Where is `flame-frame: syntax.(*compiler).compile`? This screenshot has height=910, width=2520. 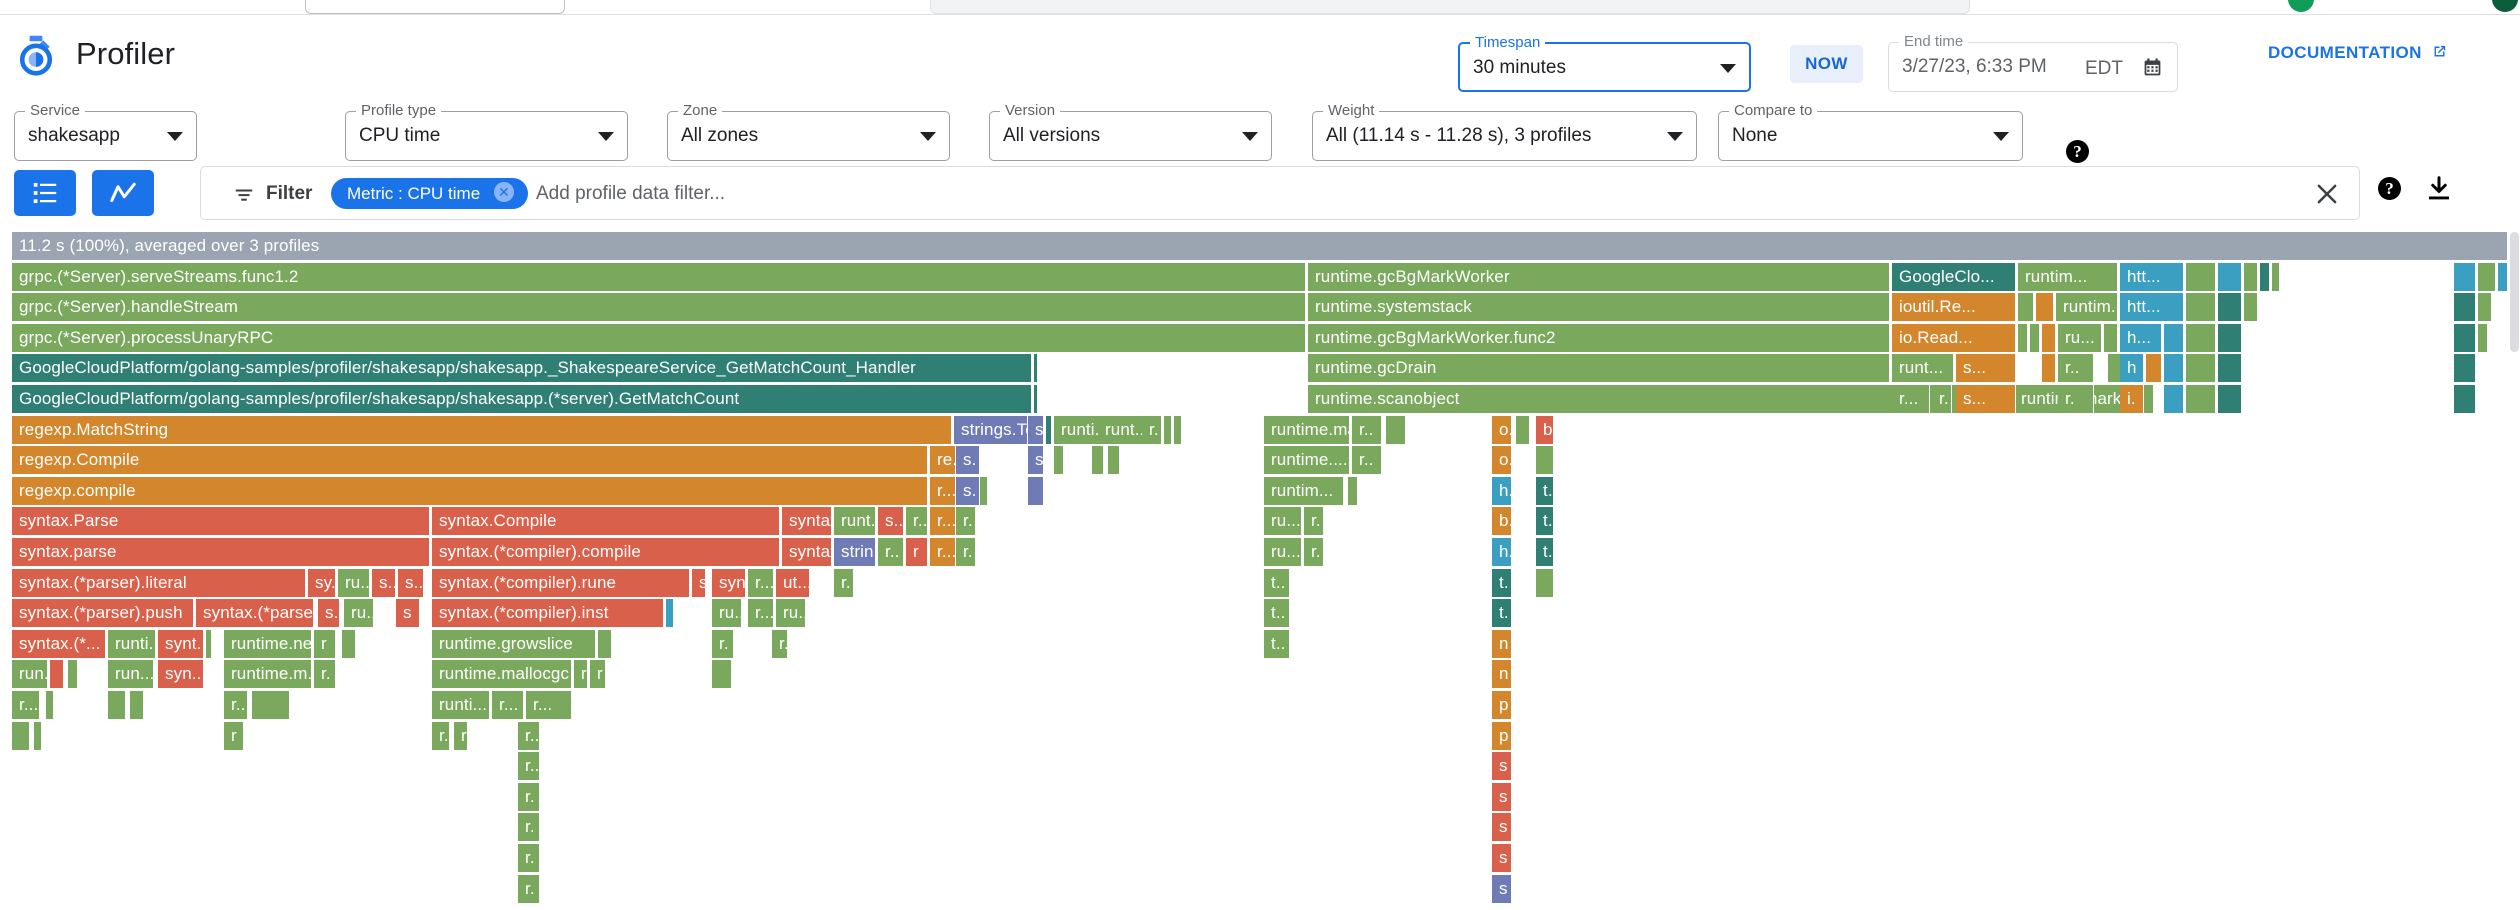 flame-frame: syntax.(*compiler).compile is located at coordinates (606, 552).